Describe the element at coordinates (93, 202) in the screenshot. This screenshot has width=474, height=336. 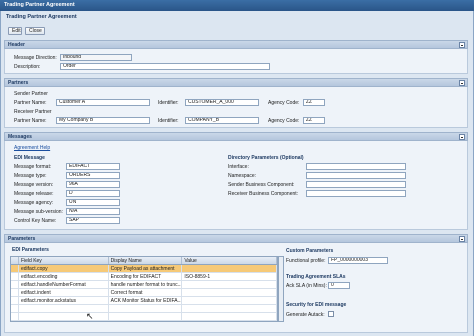
I see `message-agency-field: UN` at that location.